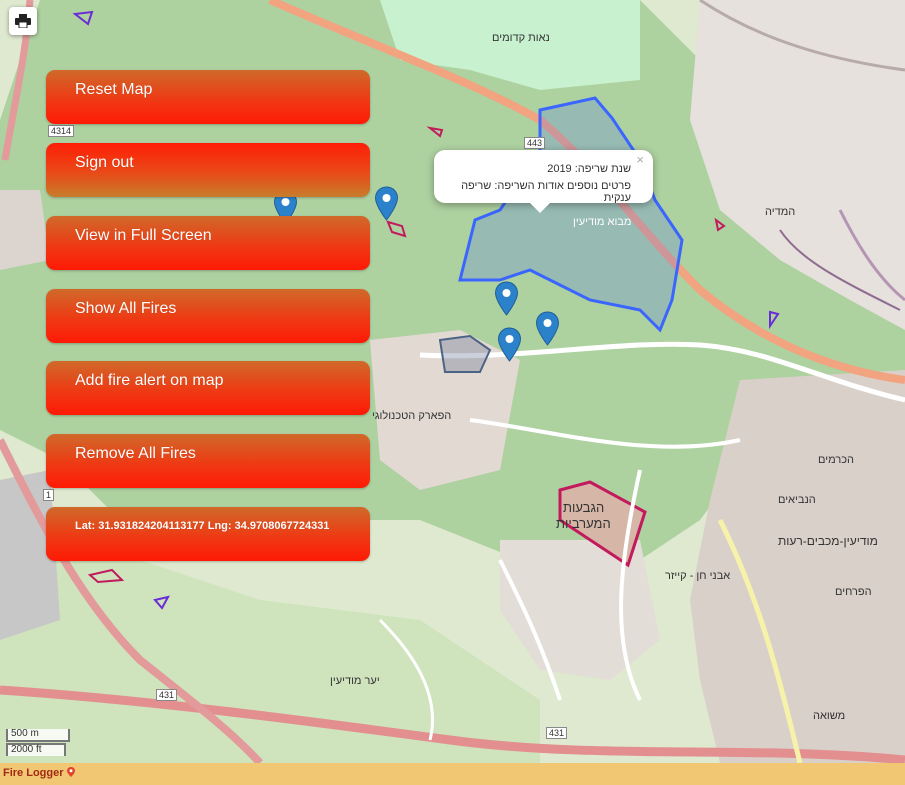  Describe the element at coordinates (49, 495) in the screenshot. I see `road-shield: 1` at that location.